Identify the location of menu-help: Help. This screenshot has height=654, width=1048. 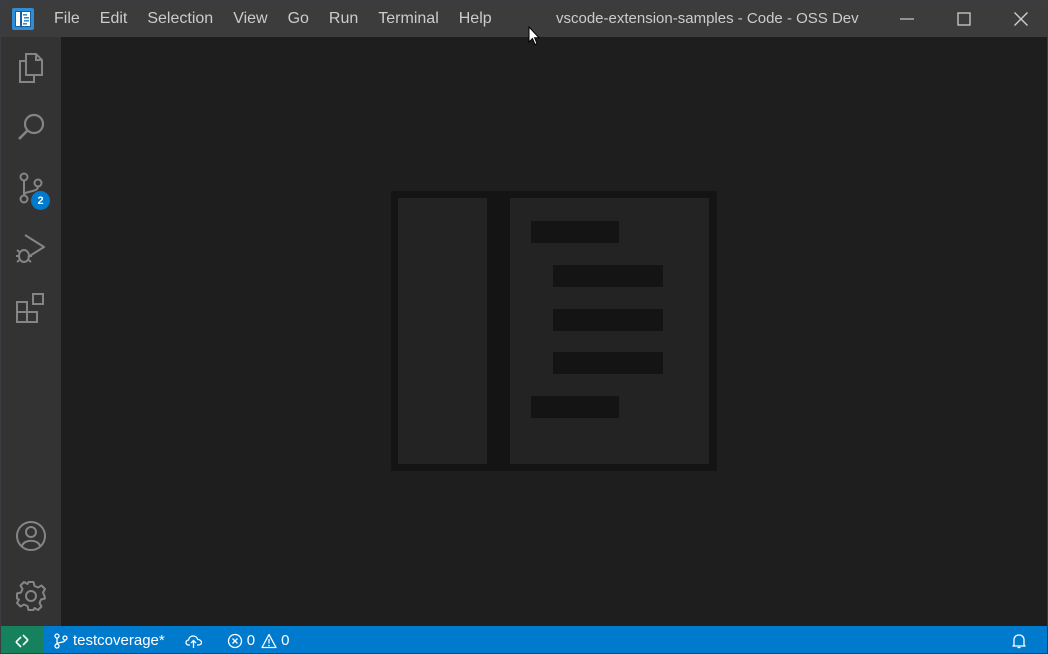
(475, 19).